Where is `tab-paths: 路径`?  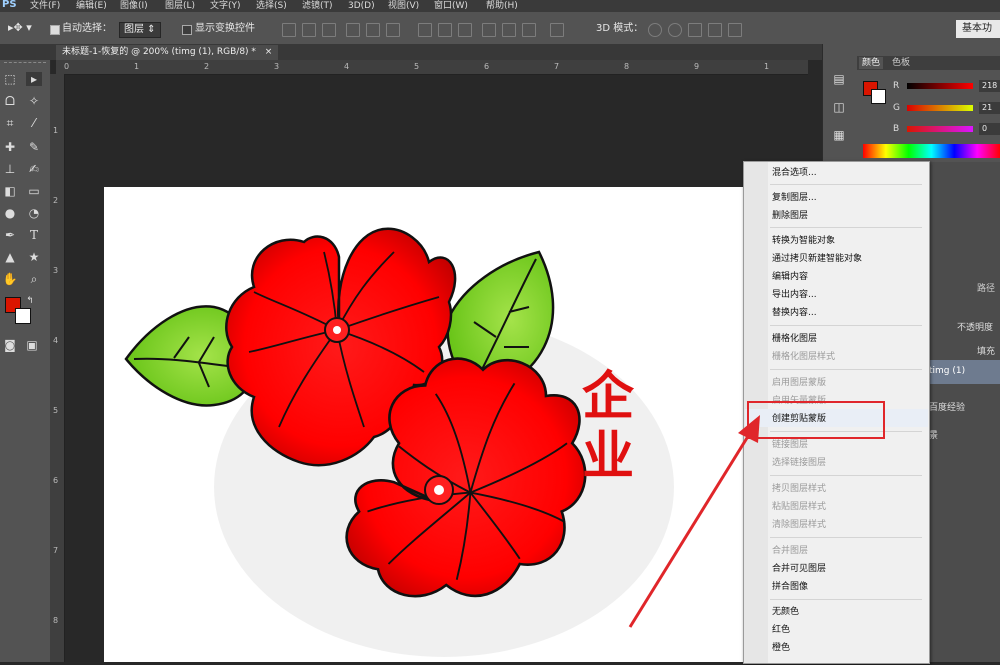 tab-paths: 路径 is located at coordinates (986, 287).